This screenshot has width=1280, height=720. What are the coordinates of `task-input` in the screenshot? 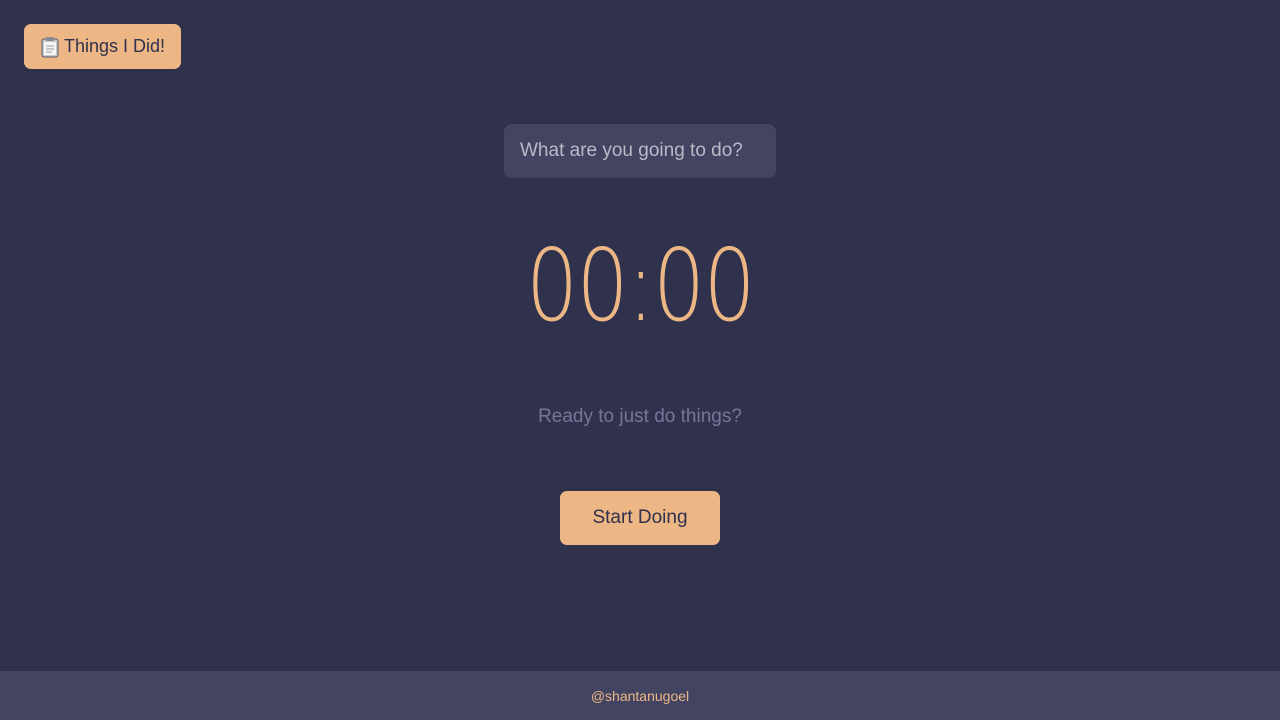 It's located at (640, 151).